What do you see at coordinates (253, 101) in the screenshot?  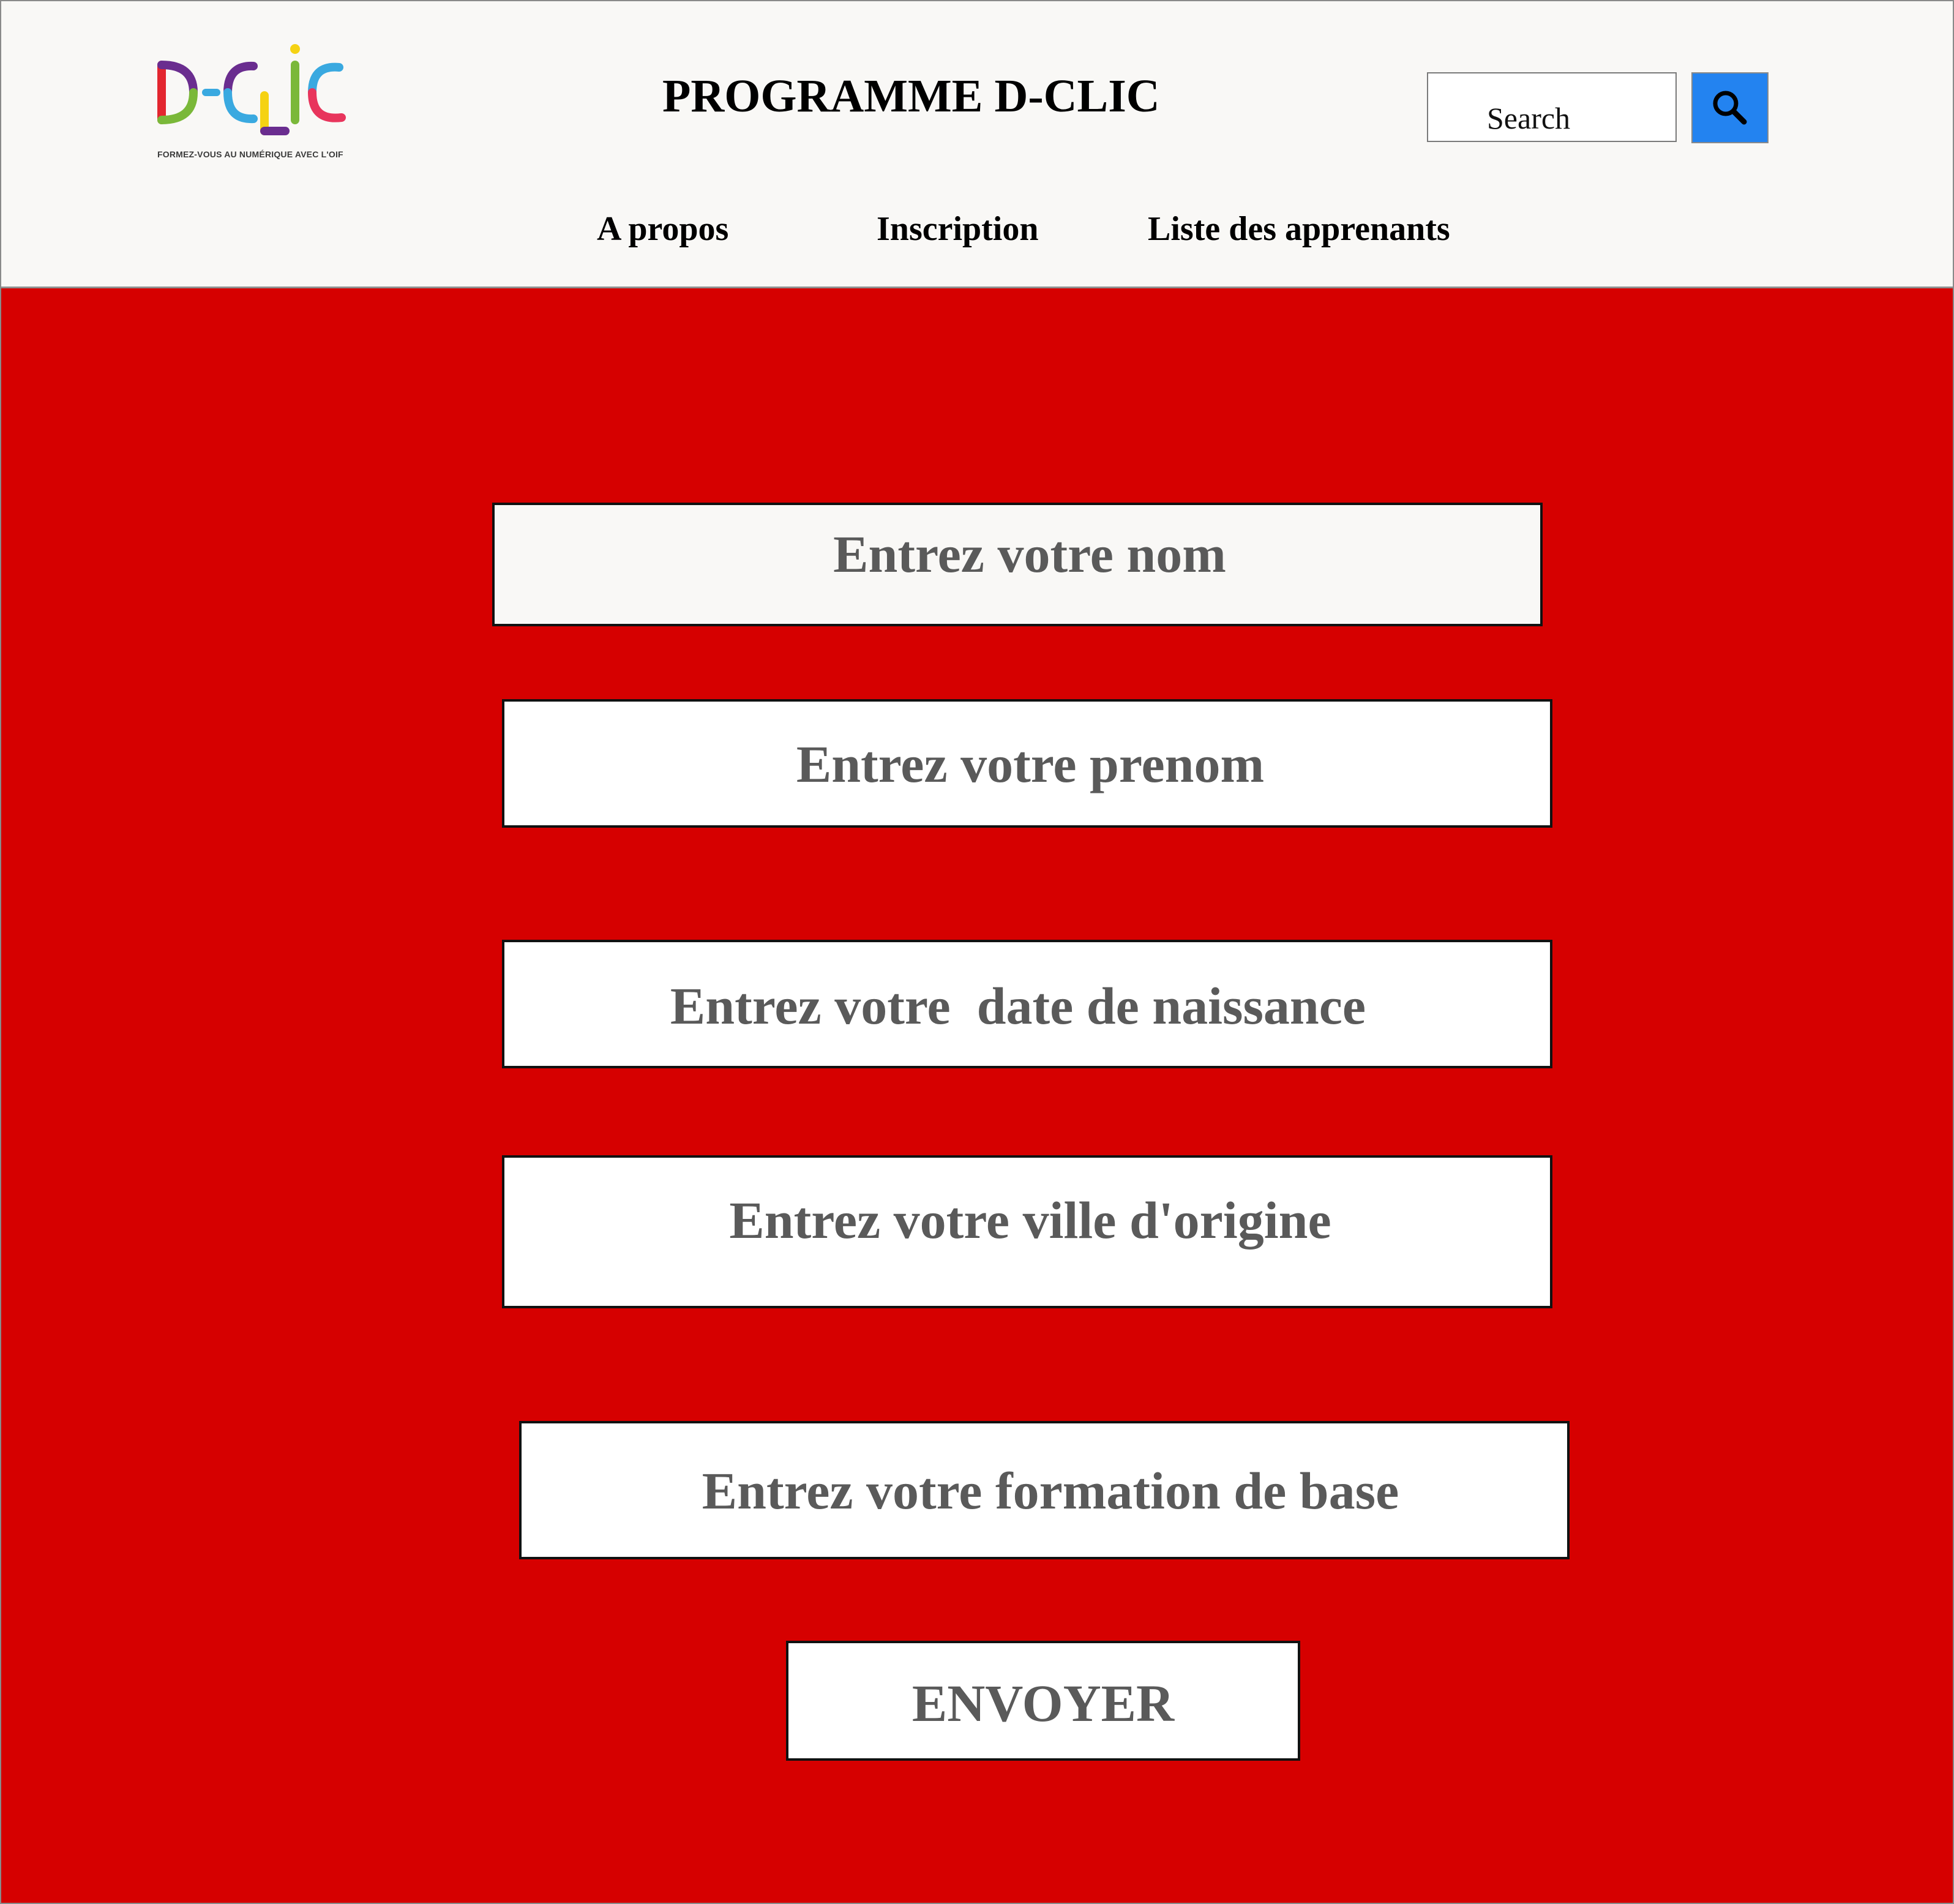 I see `dclic-logo` at bounding box center [253, 101].